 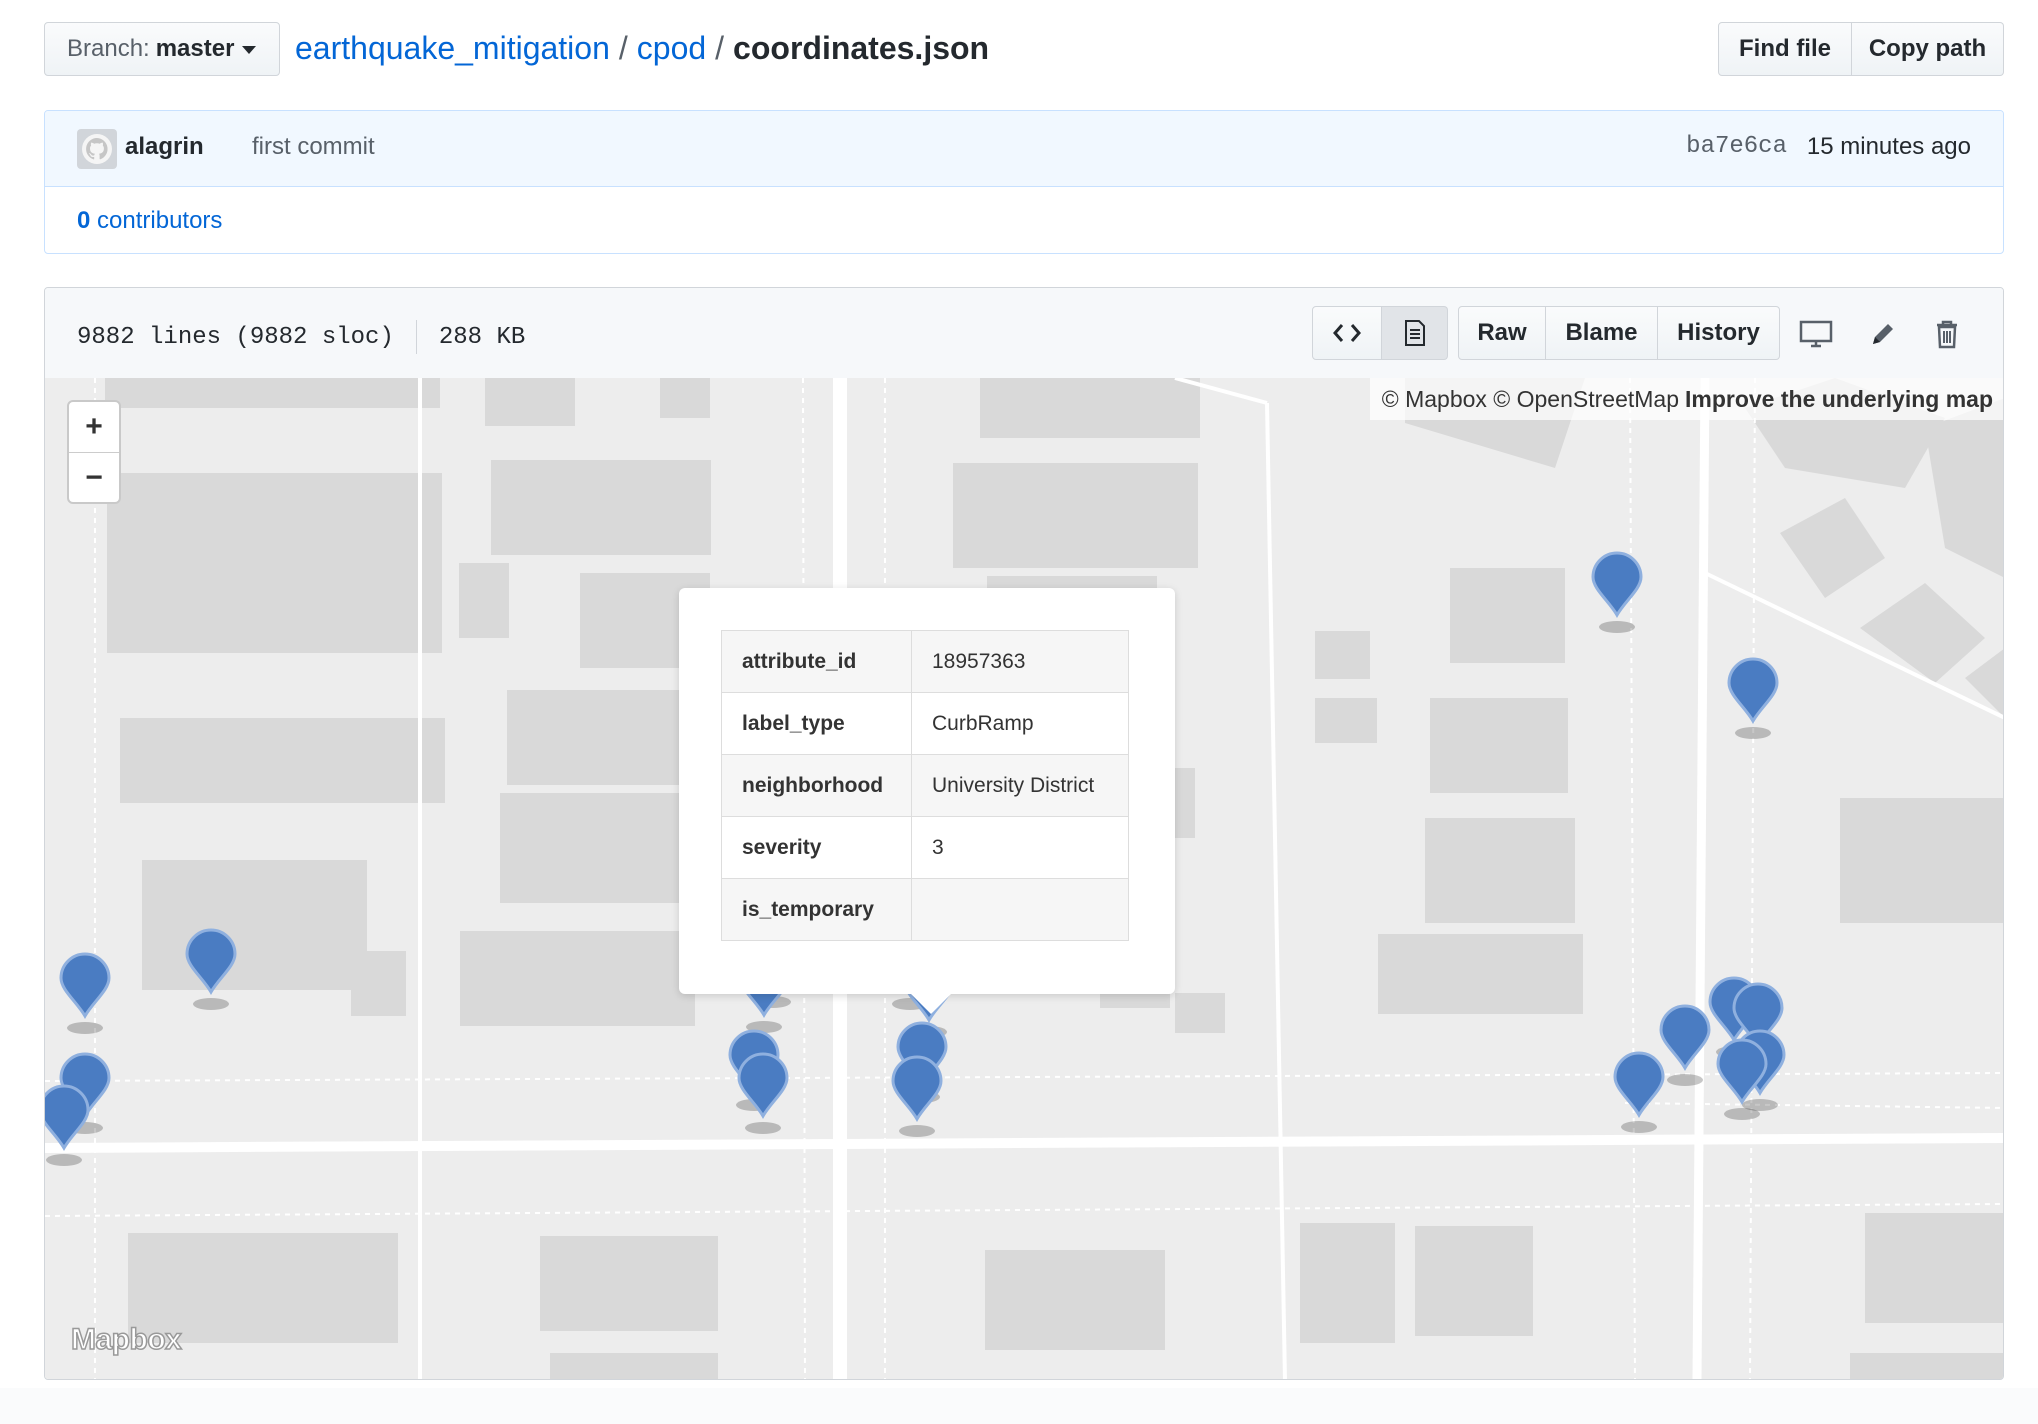 I want to click on attribution-text: © Mapbox © OpenStreetMap, so click(x=1530, y=399).